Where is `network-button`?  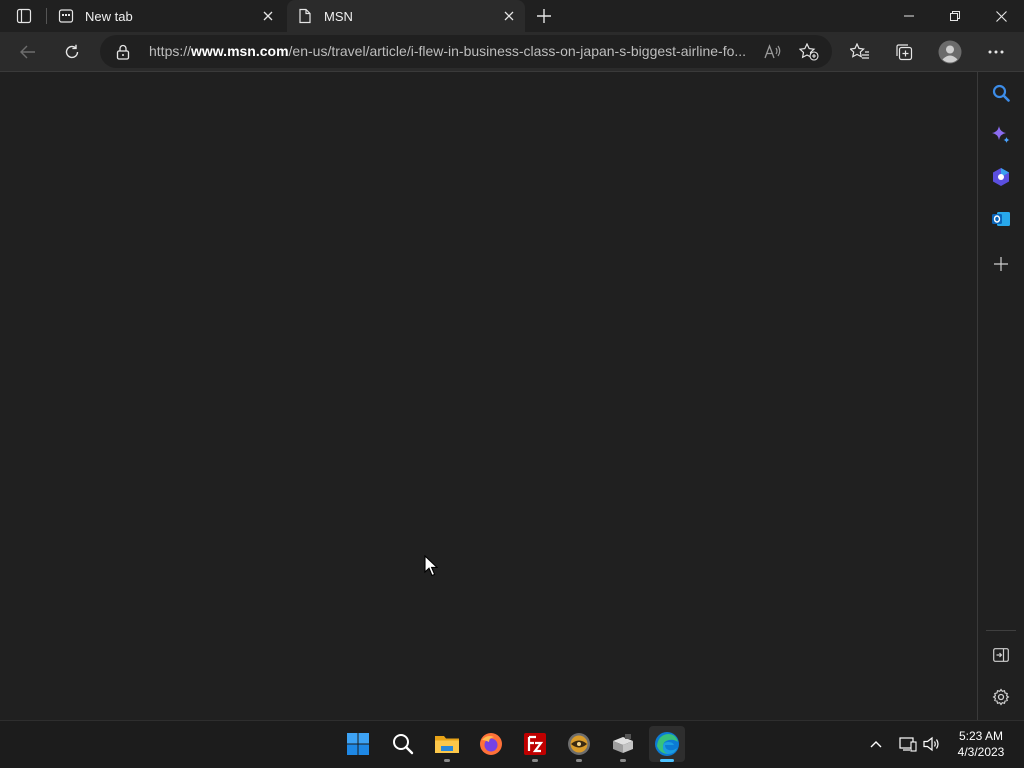
network-button is located at coordinates (908, 744).